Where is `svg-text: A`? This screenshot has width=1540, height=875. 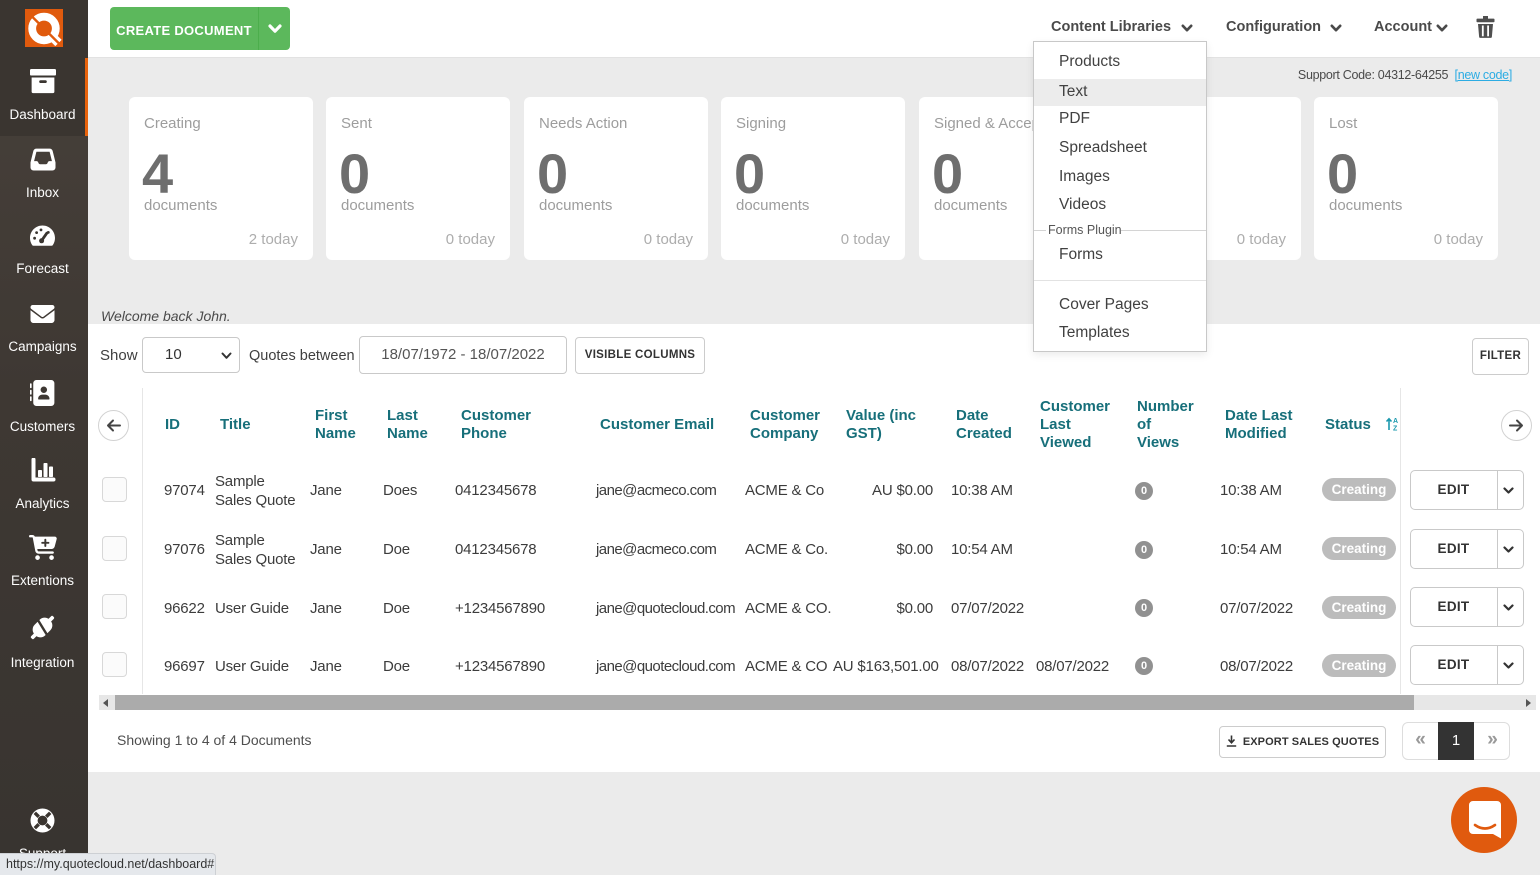
svg-text: A is located at coordinates (1395, 421).